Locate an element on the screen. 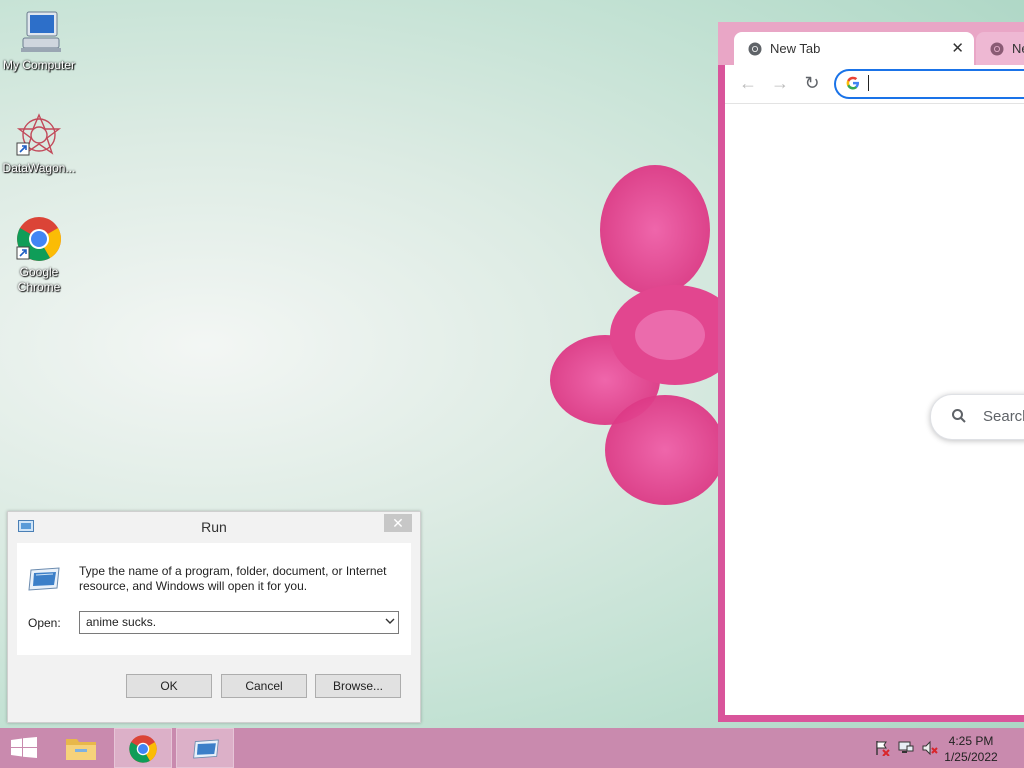  taskbar-chrome is located at coordinates (143, 748).